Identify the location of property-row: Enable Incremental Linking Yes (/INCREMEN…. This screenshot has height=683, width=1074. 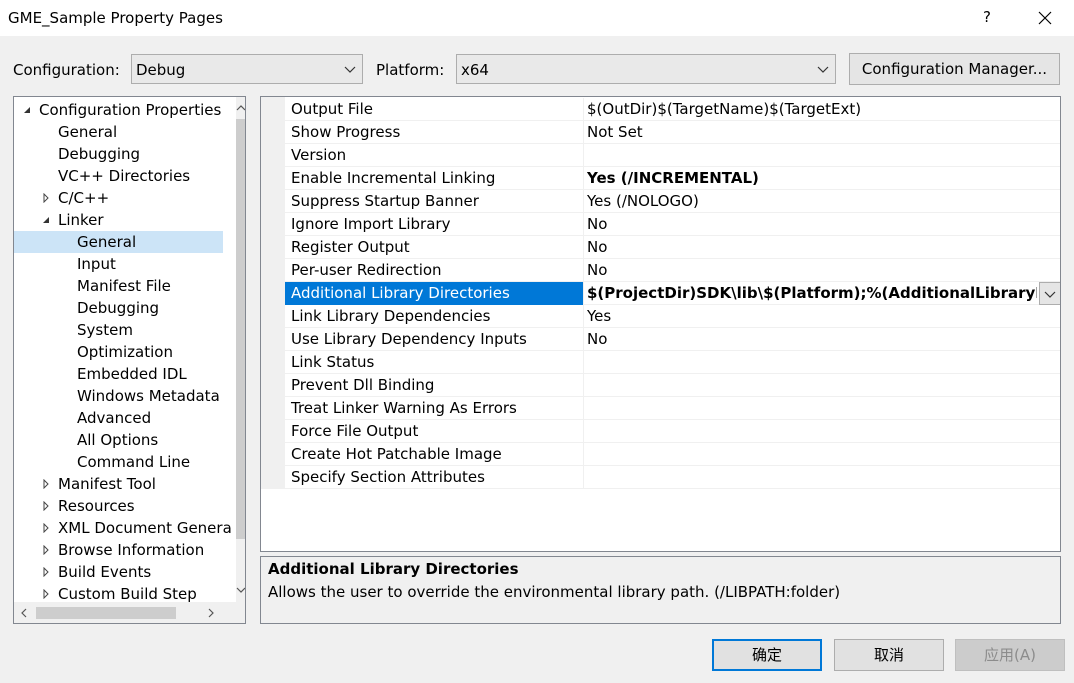
(672, 178).